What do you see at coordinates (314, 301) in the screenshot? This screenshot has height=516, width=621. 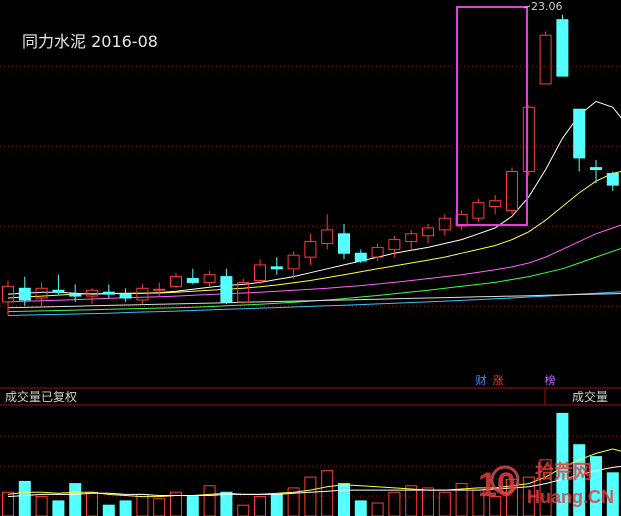 I see `ma120-line` at bounding box center [314, 301].